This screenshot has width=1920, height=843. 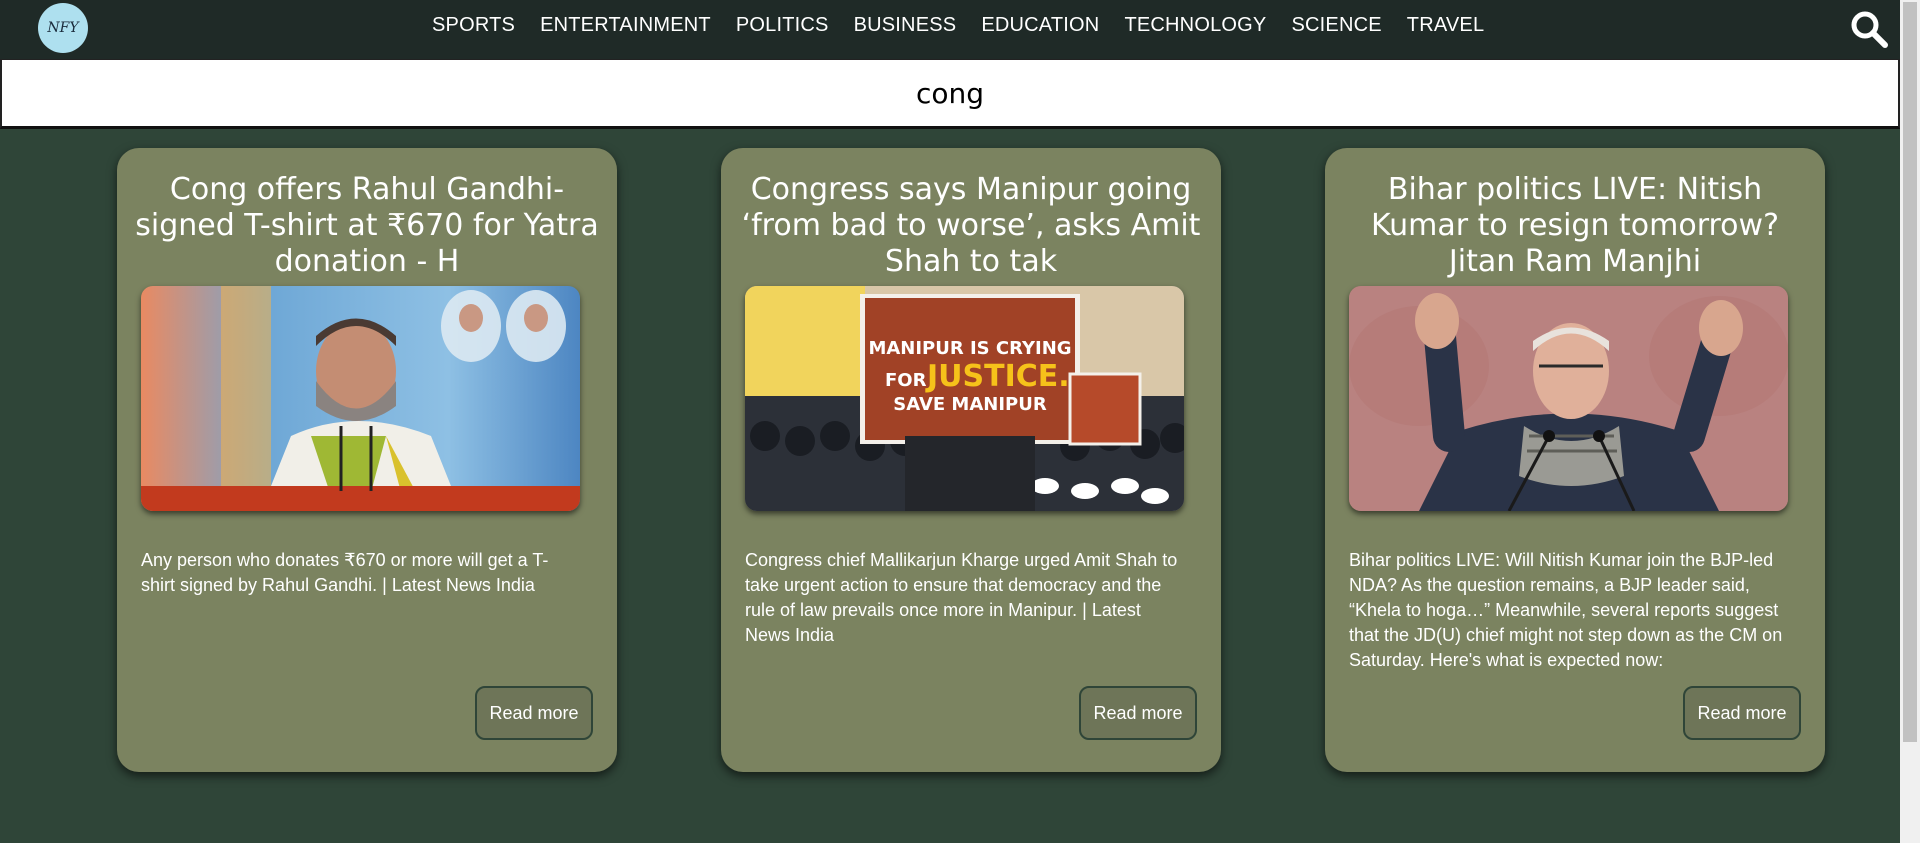 I want to click on page-scrollbar, so click(x=1910, y=421).